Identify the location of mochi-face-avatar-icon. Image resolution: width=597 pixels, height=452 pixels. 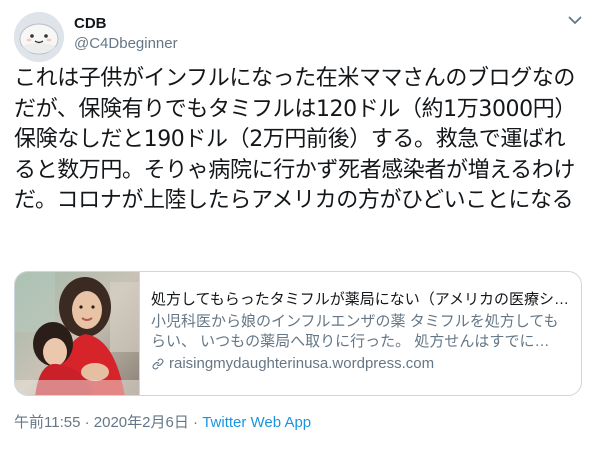
(39, 37).